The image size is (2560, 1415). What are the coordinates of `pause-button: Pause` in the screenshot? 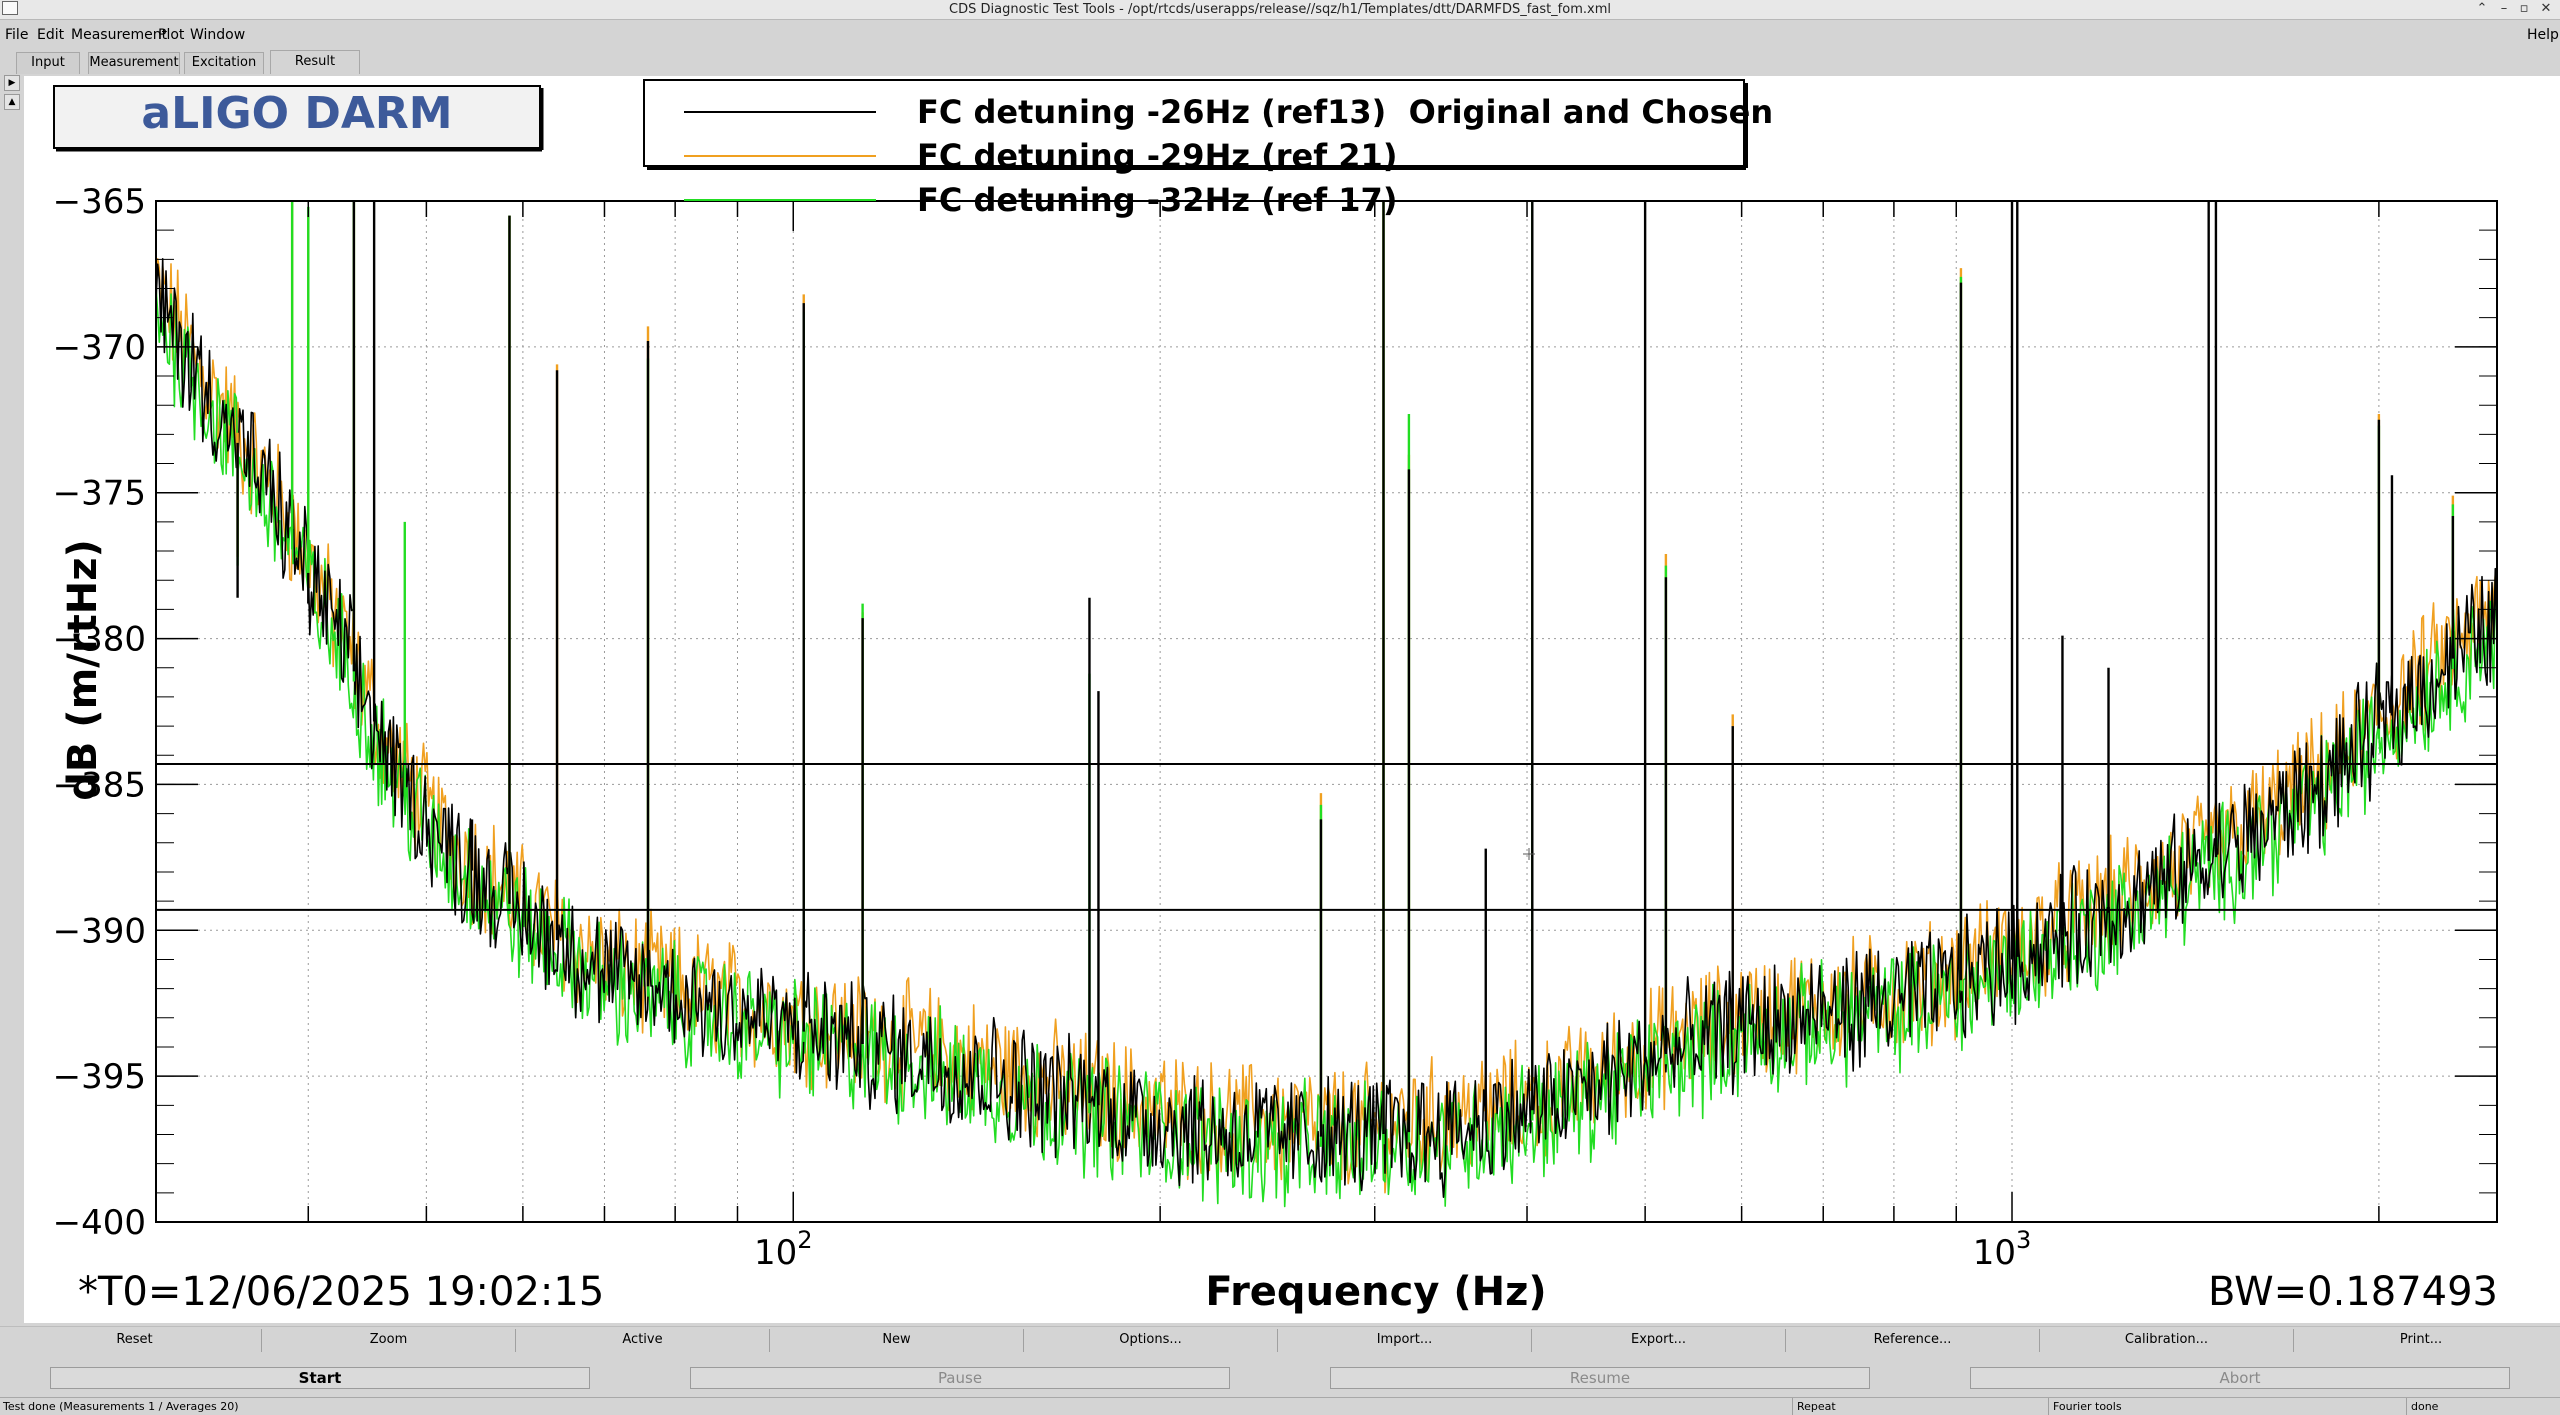 It's located at (960, 1378).